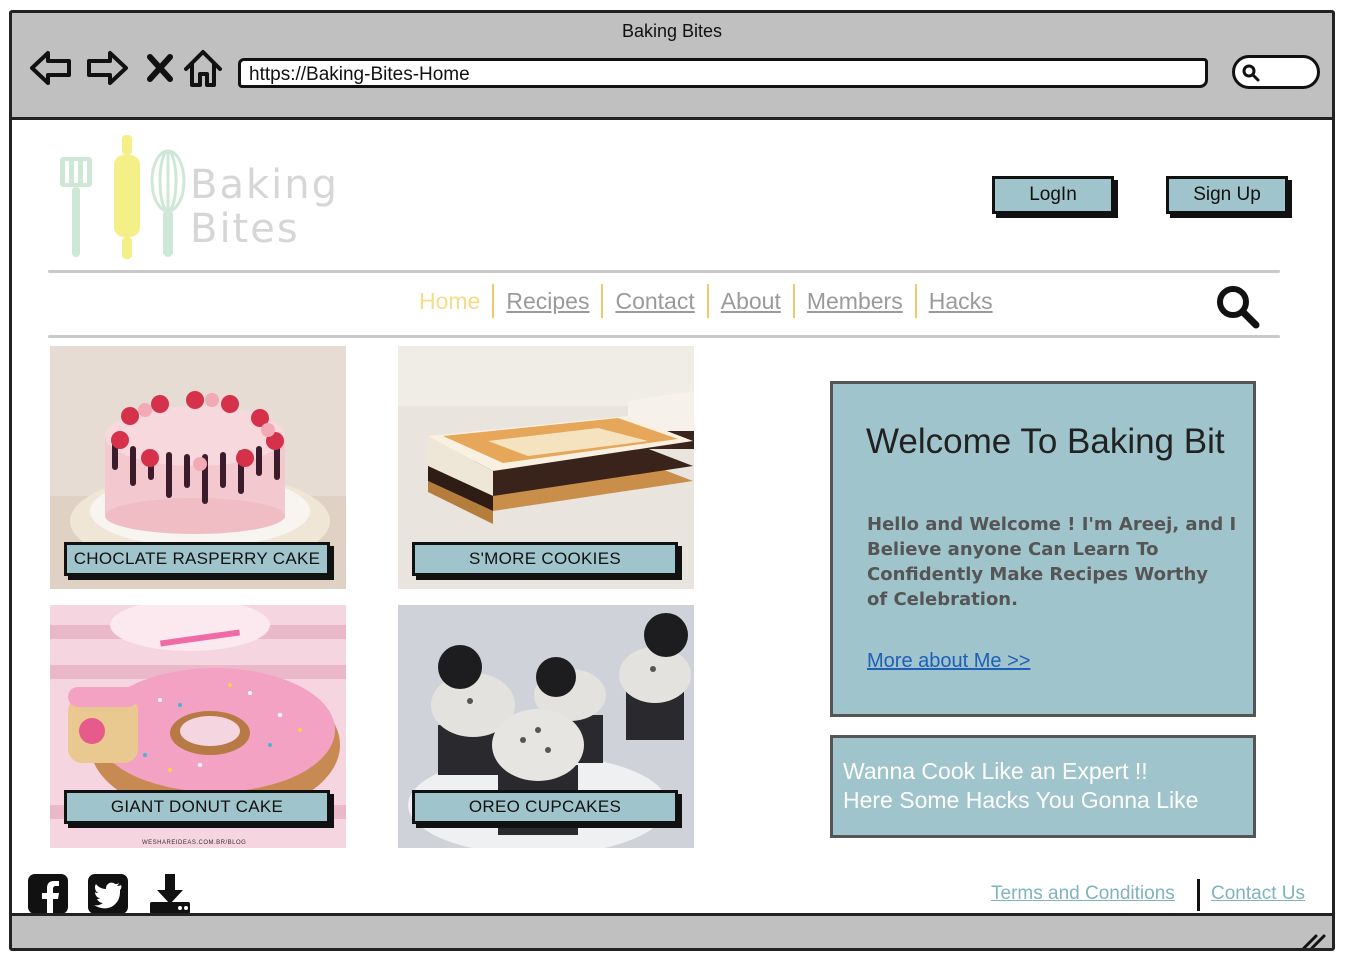  What do you see at coordinates (1313, 939) in the screenshot?
I see `resize-grip-icon` at bounding box center [1313, 939].